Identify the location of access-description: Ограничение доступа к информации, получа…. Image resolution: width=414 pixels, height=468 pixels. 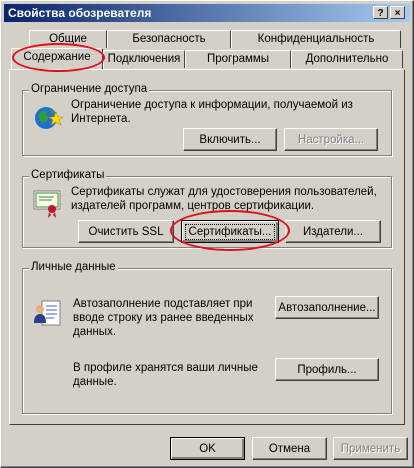
(212, 112).